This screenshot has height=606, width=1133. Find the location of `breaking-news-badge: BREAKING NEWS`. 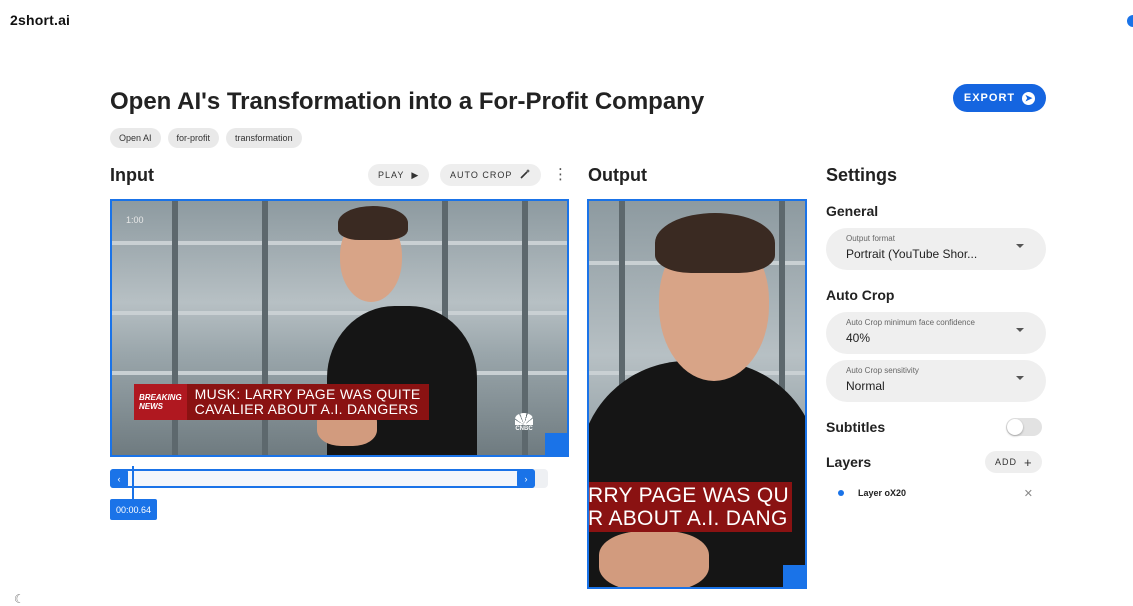

breaking-news-badge: BREAKING NEWS is located at coordinates (160, 402).